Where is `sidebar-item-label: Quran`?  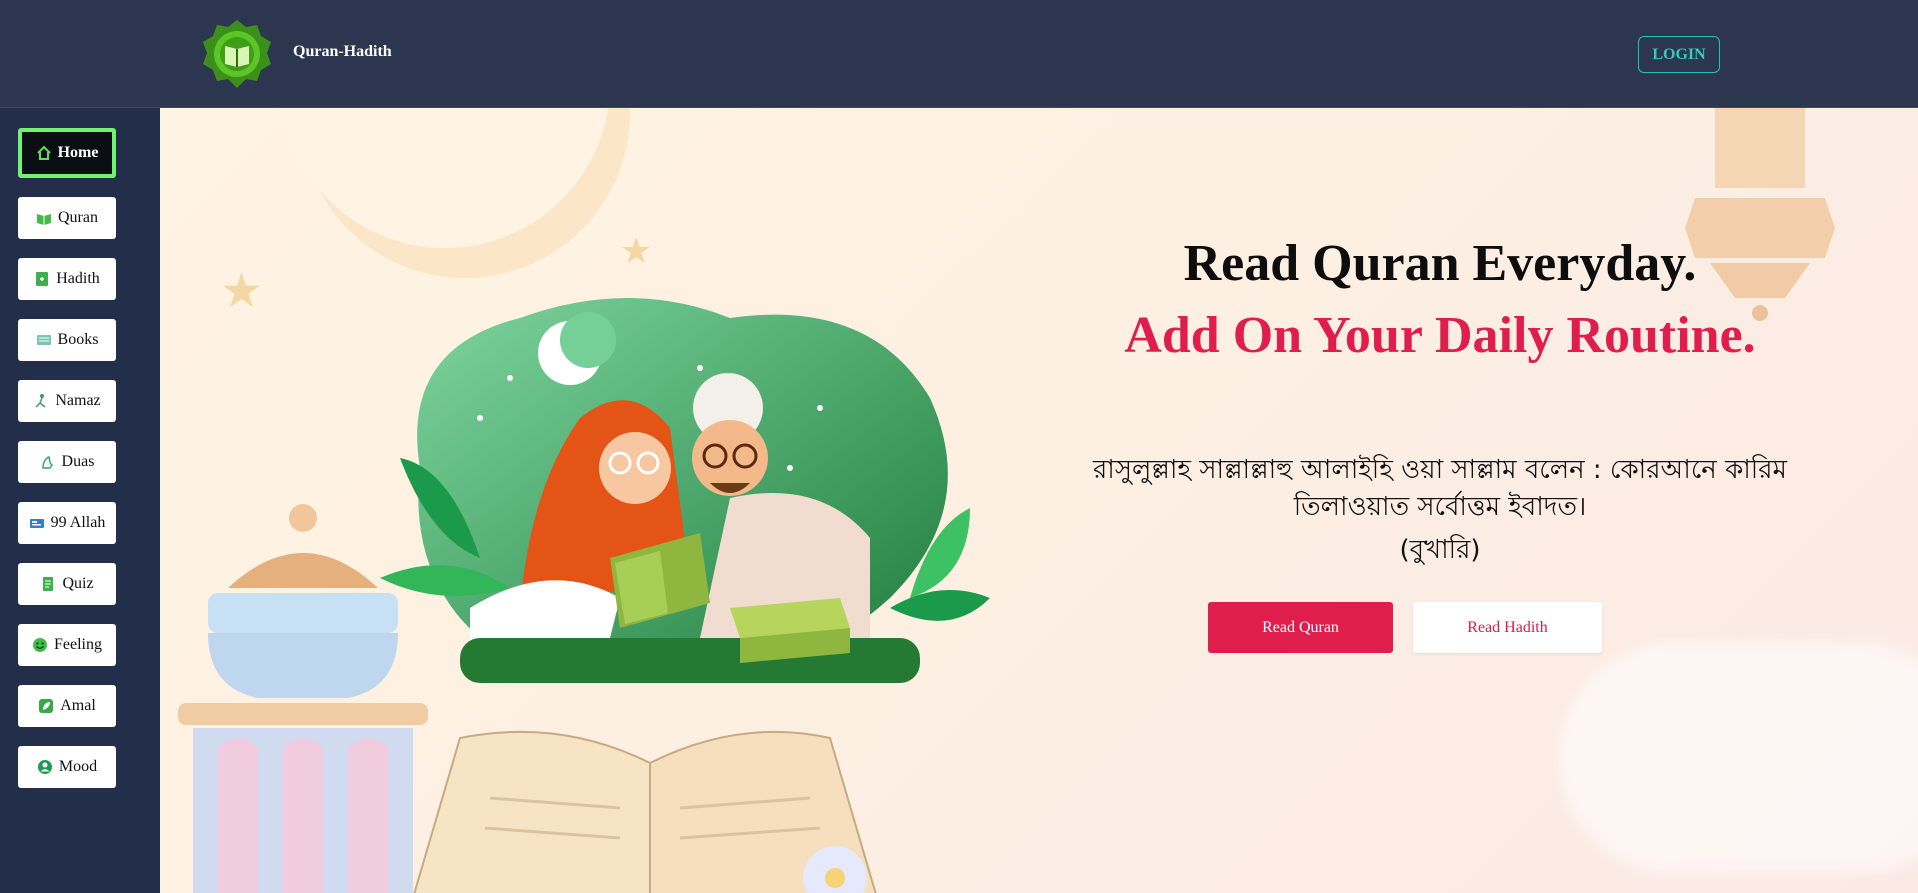
sidebar-item-label: Quran is located at coordinates (78, 217).